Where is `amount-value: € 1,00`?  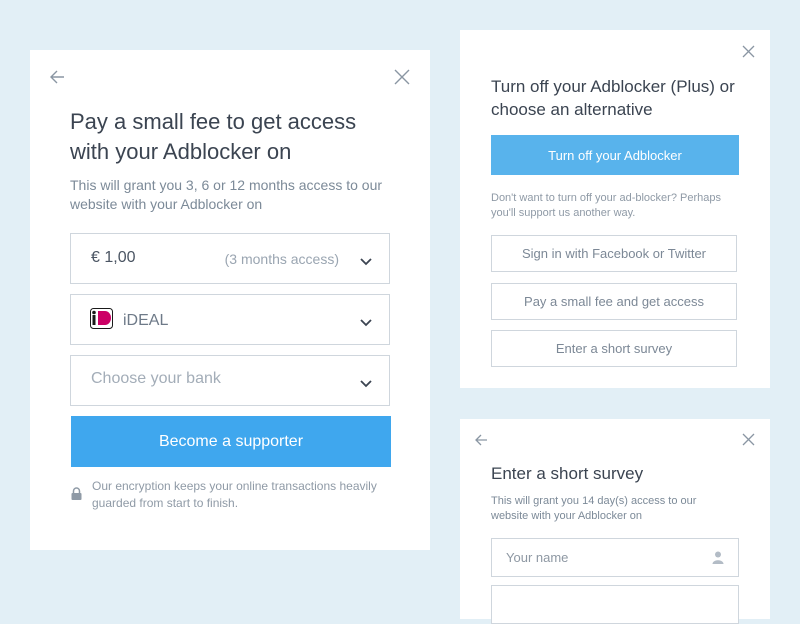
amount-value: € 1,00 is located at coordinates (113, 257).